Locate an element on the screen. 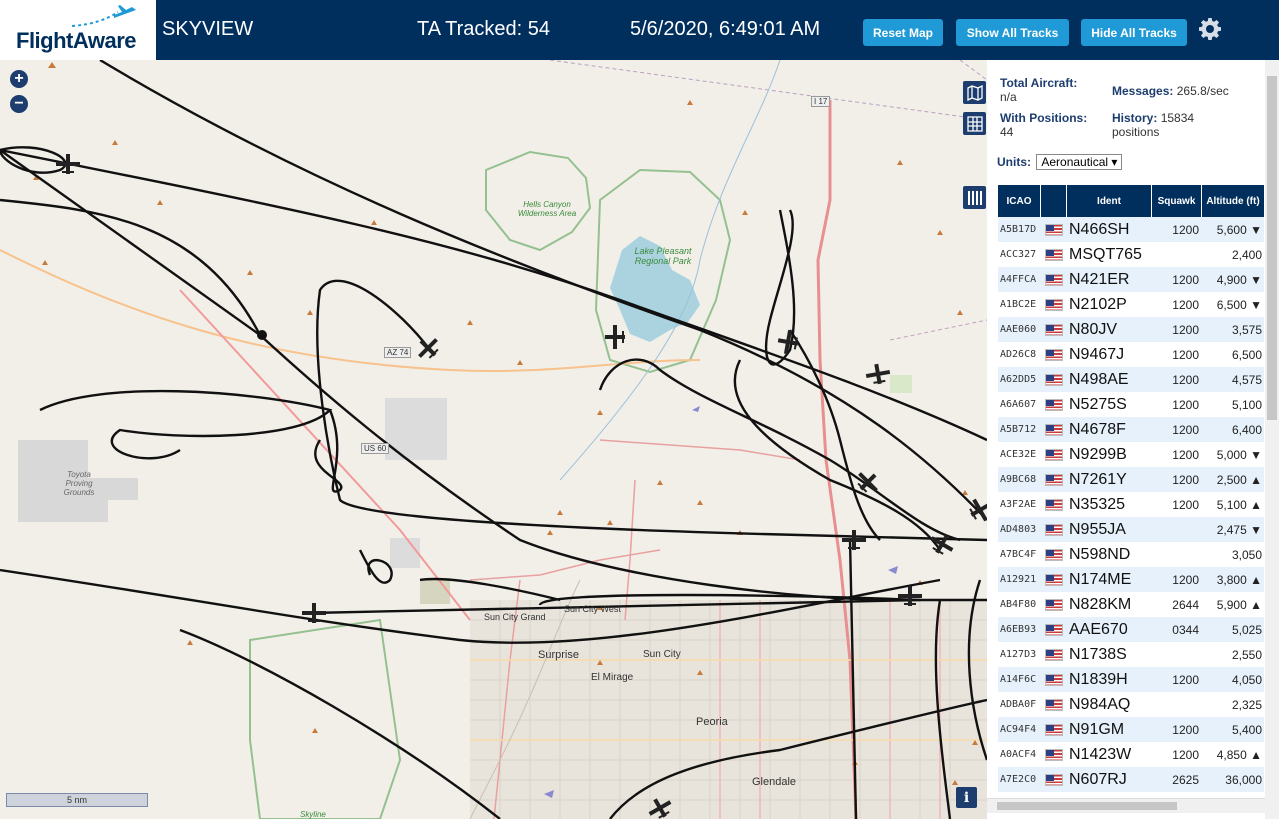  table-row: ADBA0F N984AQ 2,325 is located at coordinates (1131, 704).